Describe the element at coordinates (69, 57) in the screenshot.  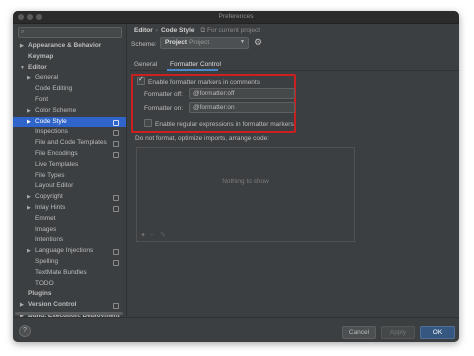
I see `sidebar-item-keymap: Keymap` at that location.